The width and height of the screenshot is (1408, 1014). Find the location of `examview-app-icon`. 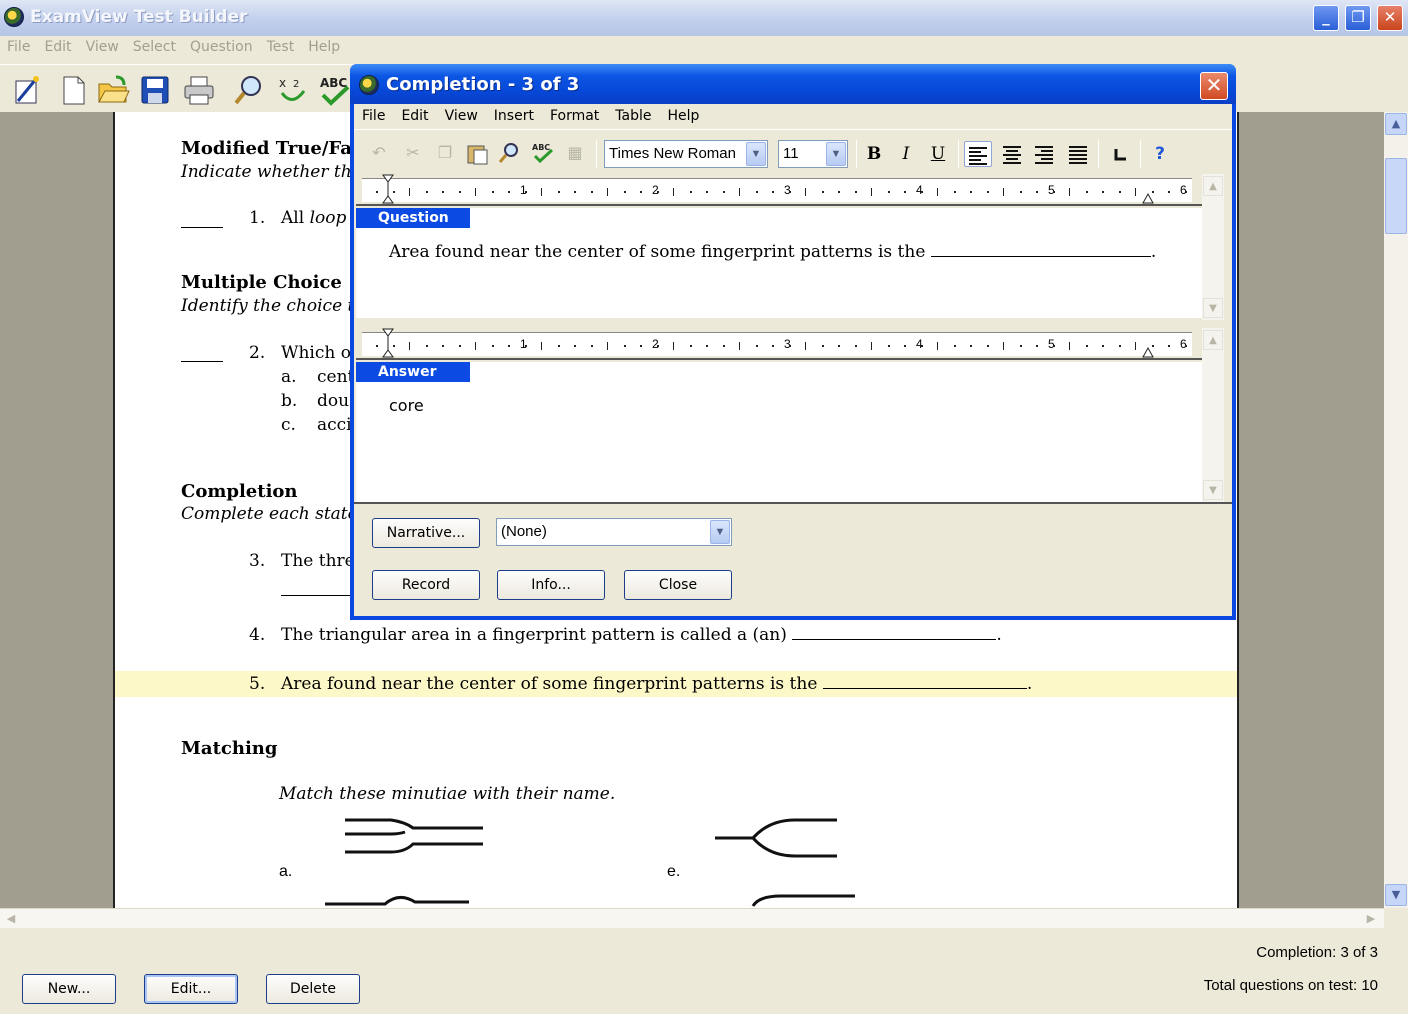

examview-app-icon is located at coordinates (14, 17).